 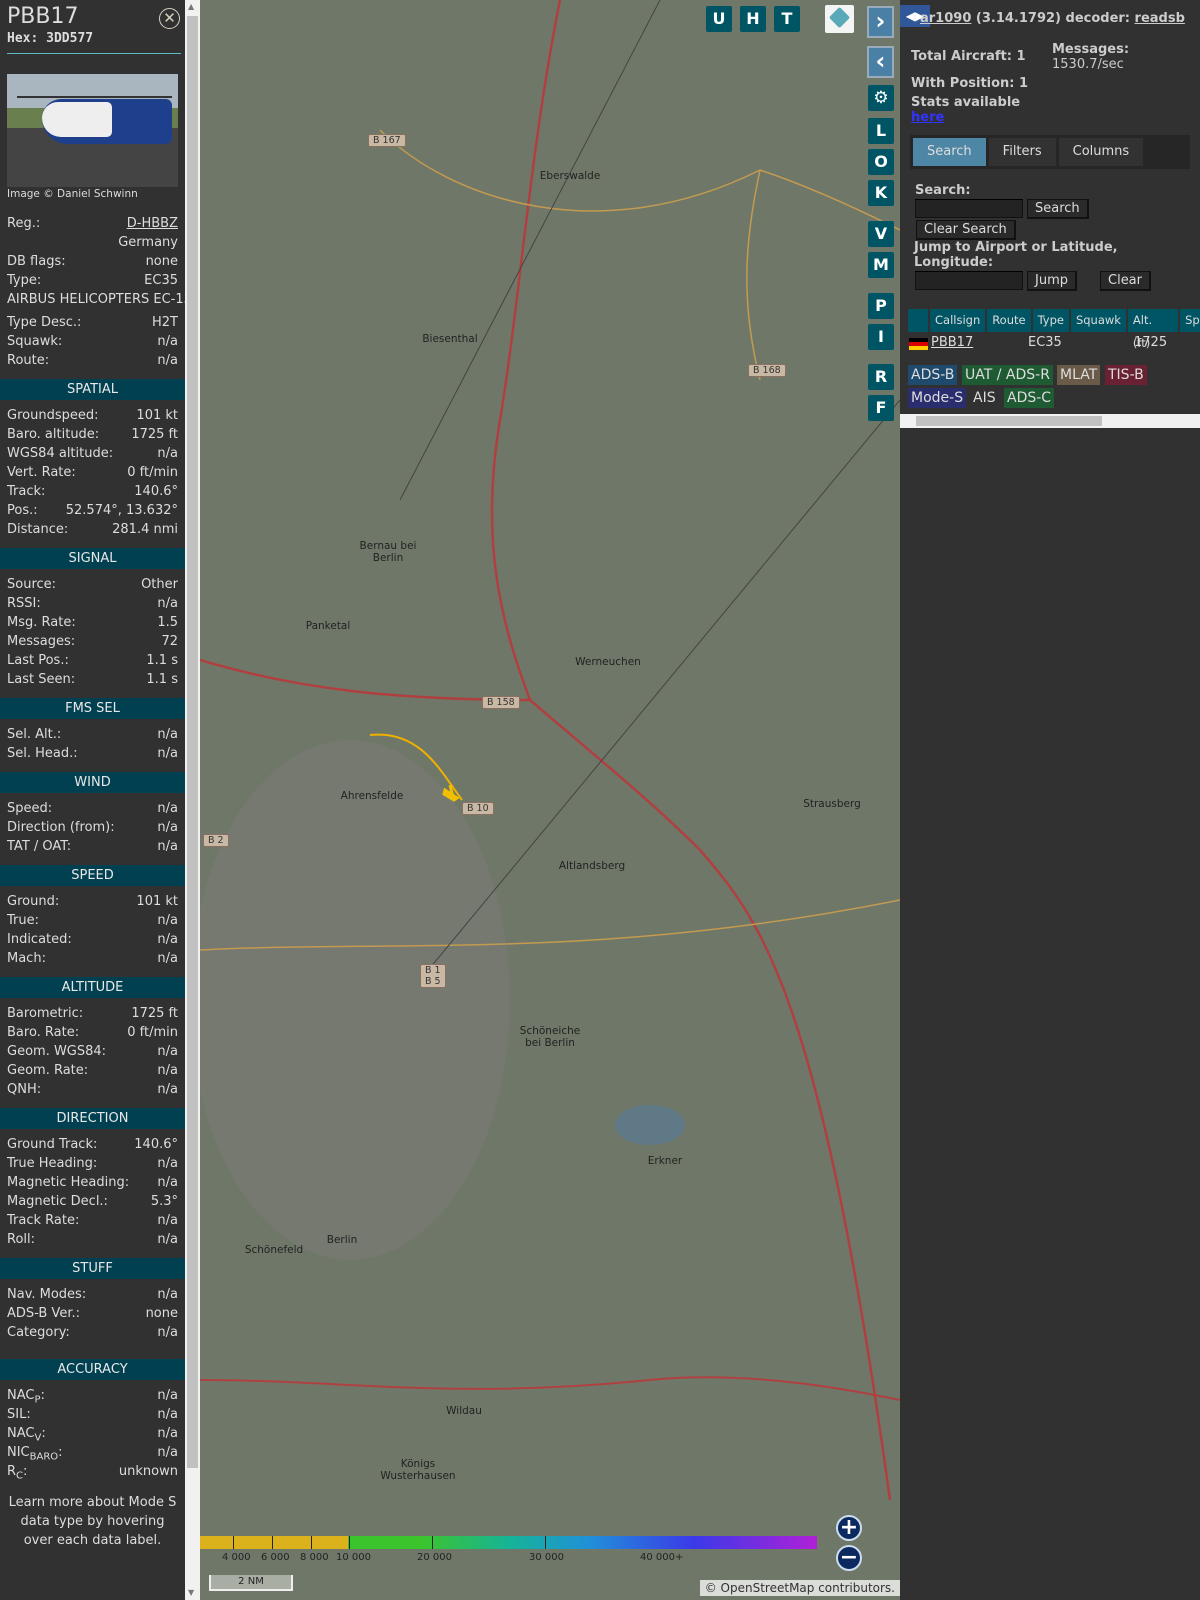 I want to click on aircraft-callsign: PBB17, so click(x=43, y=16).